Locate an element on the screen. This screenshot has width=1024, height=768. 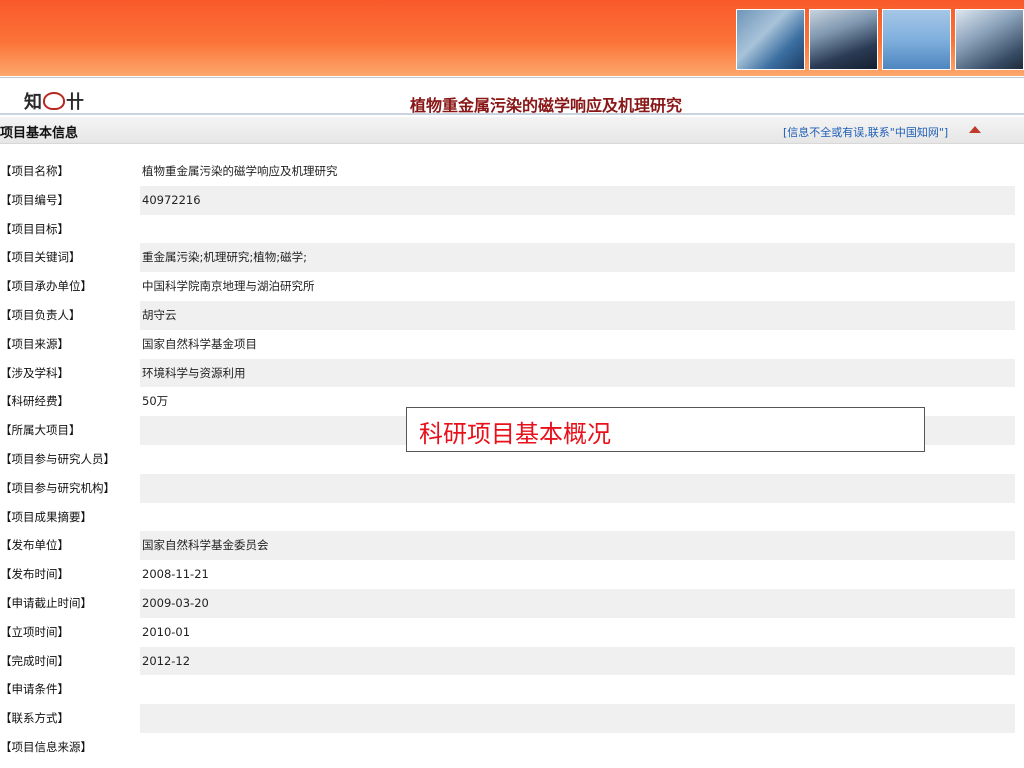
field-label: 【项目信息来源】 is located at coordinates (46, 746).